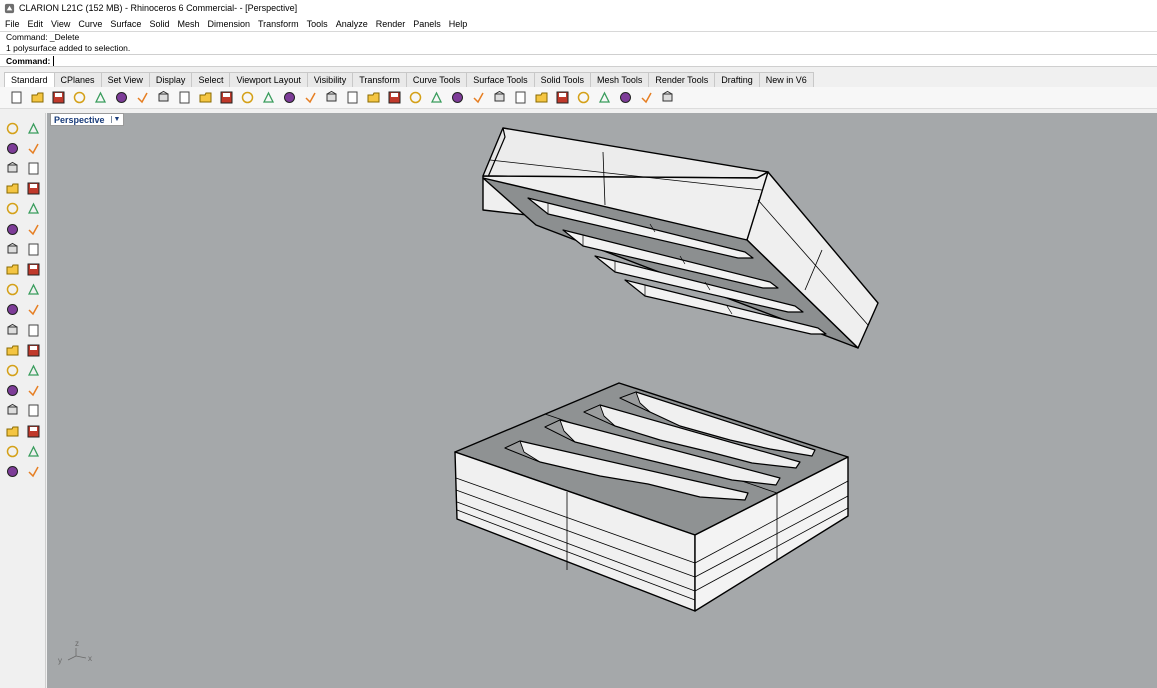 The height and width of the screenshot is (688, 1157). I want to click on color-wheel-icon, so click(499, 98).